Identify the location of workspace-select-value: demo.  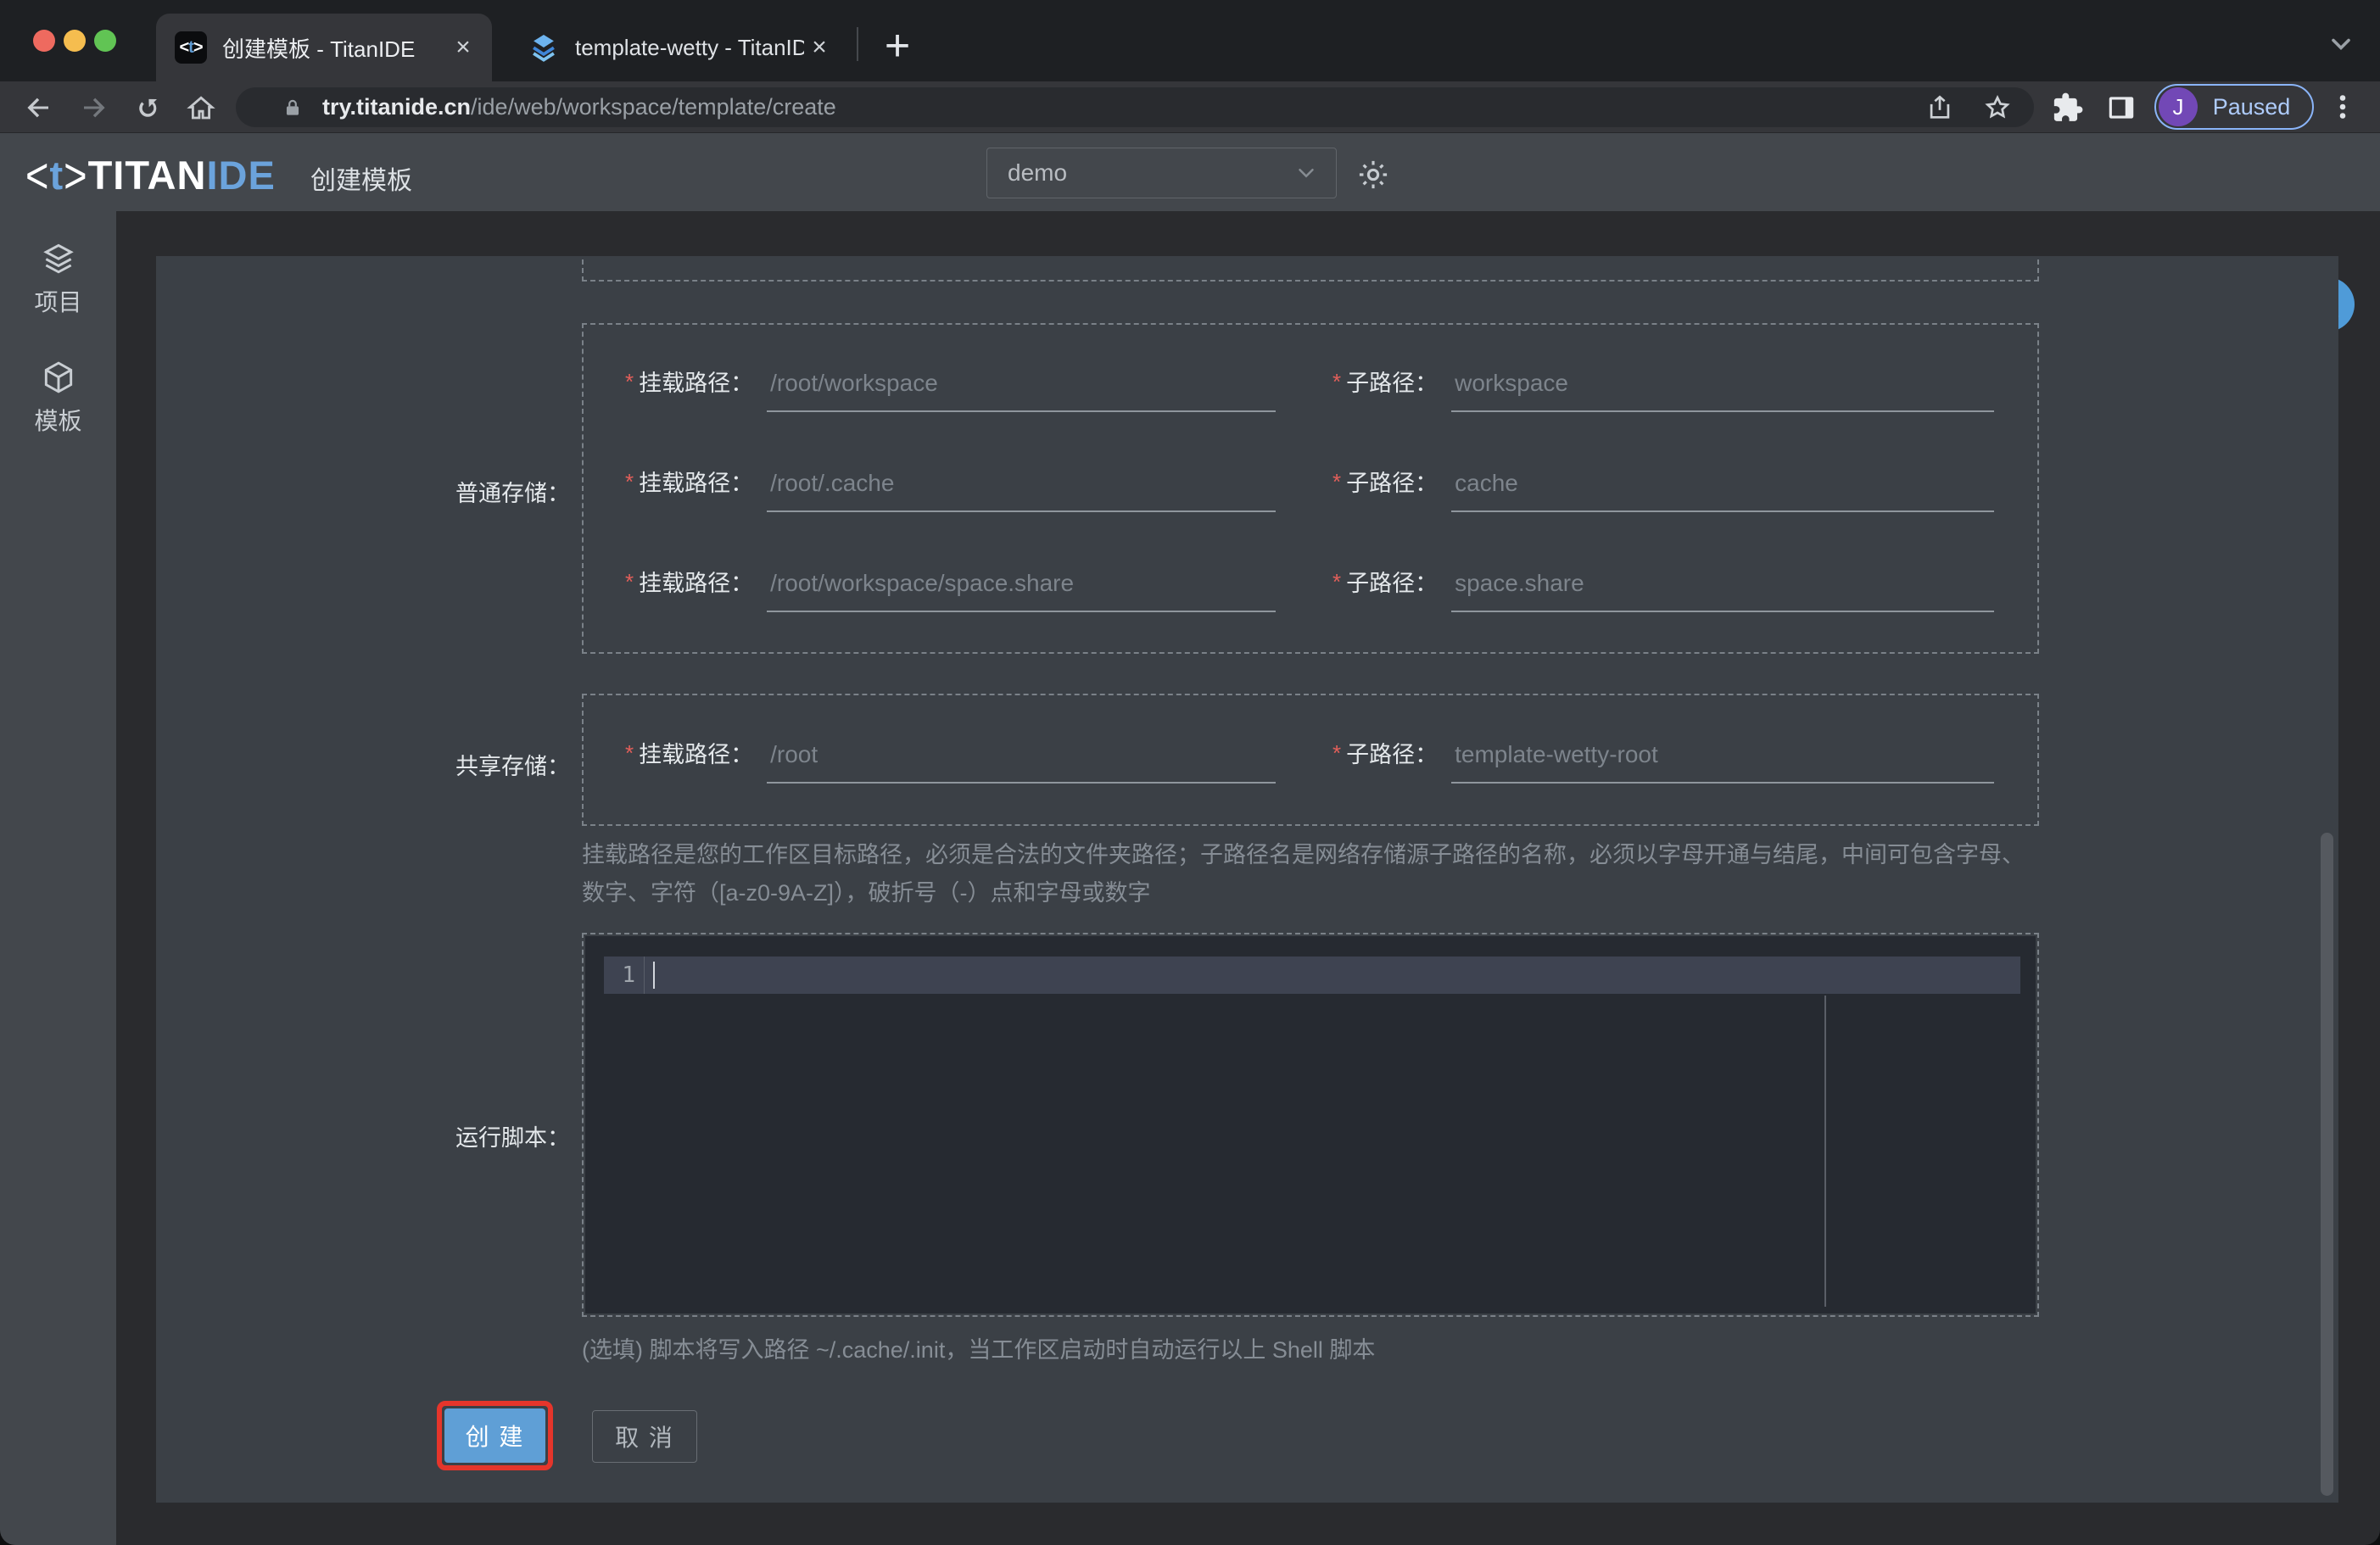
(1038, 172).